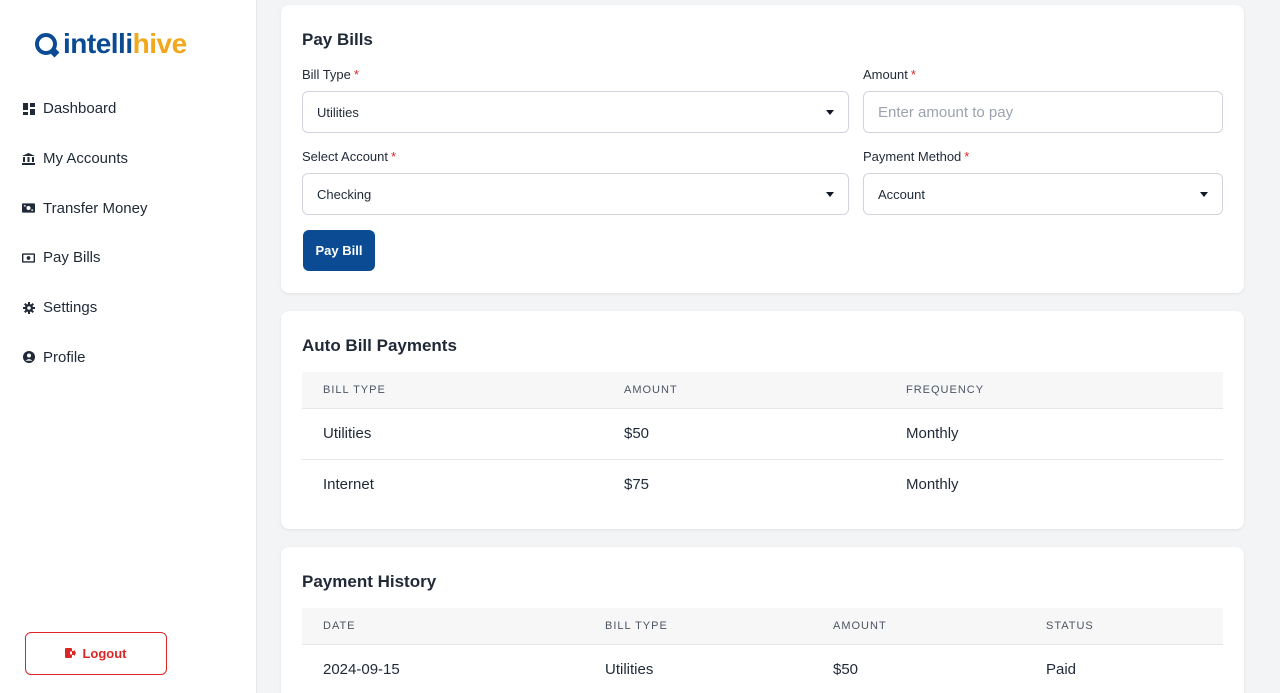 The image size is (1280, 693). Describe the element at coordinates (361, 669) in the screenshot. I see `table-cell: 2024-09-15` at that location.